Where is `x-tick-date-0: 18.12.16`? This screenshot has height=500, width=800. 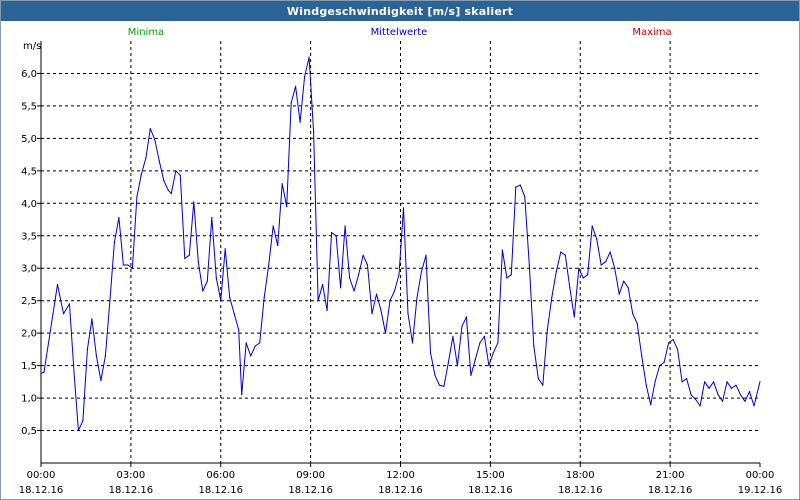
x-tick-date-0: 18.12.16 is located at coordinates (41, 490).